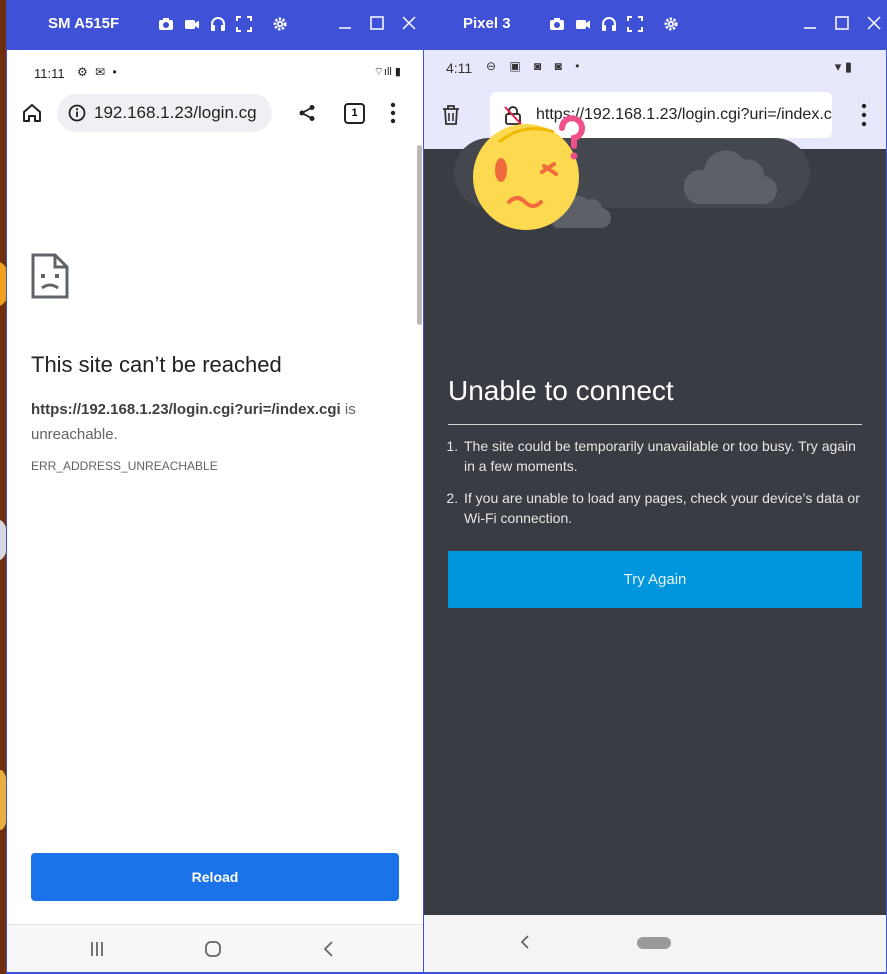 This screenshot has width=887, height=974. Describe the element at coordinates (124, 466) in the screenshot. I see `error-code: ERR_ADDRESS_UNREACHABLE` at that location.